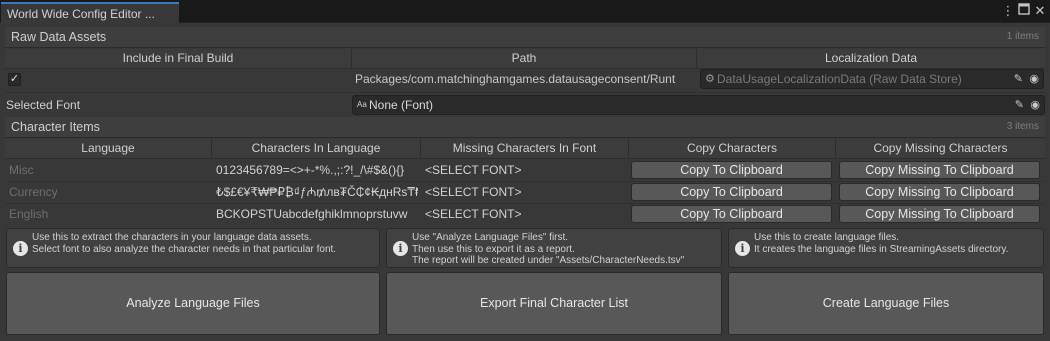  What do you see at coordinates (59, 37) in the screenshot?
I see `raw-data-assets-title: Raw Data Assets` at bounding box center [59, 37].